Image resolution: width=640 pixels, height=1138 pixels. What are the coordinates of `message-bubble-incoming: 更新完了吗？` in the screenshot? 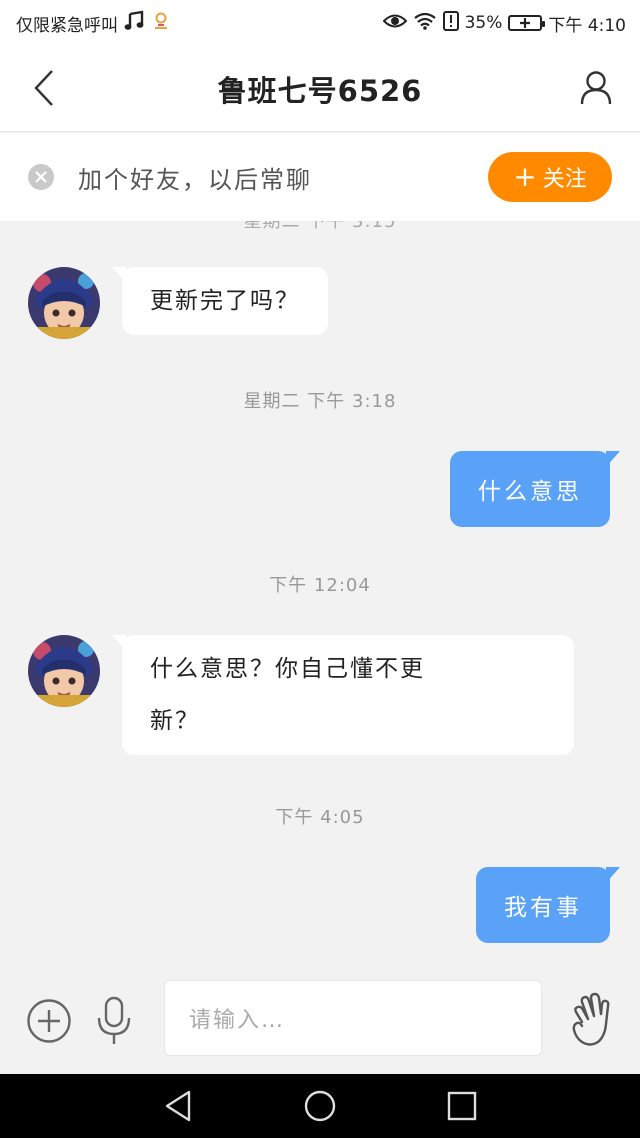 It's located at (220, 301).